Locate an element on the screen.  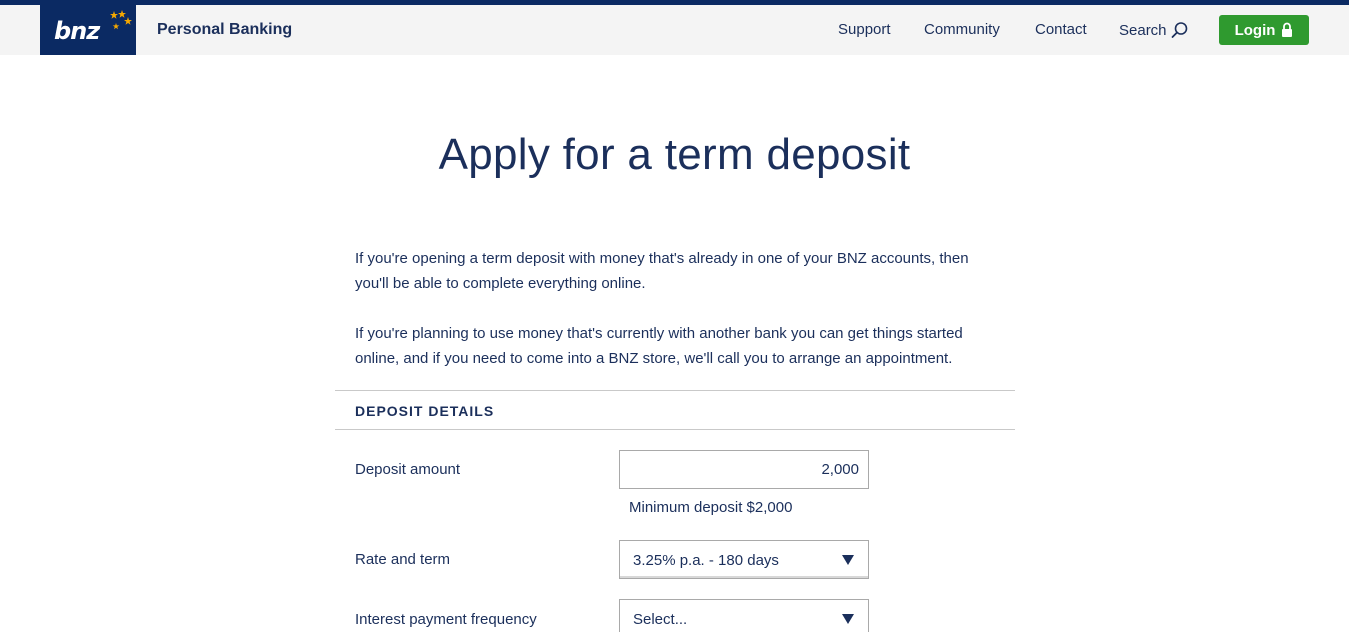
minimum-deposit-hint: Minimum deposit $2,000 is located at coordinates (711, 507).